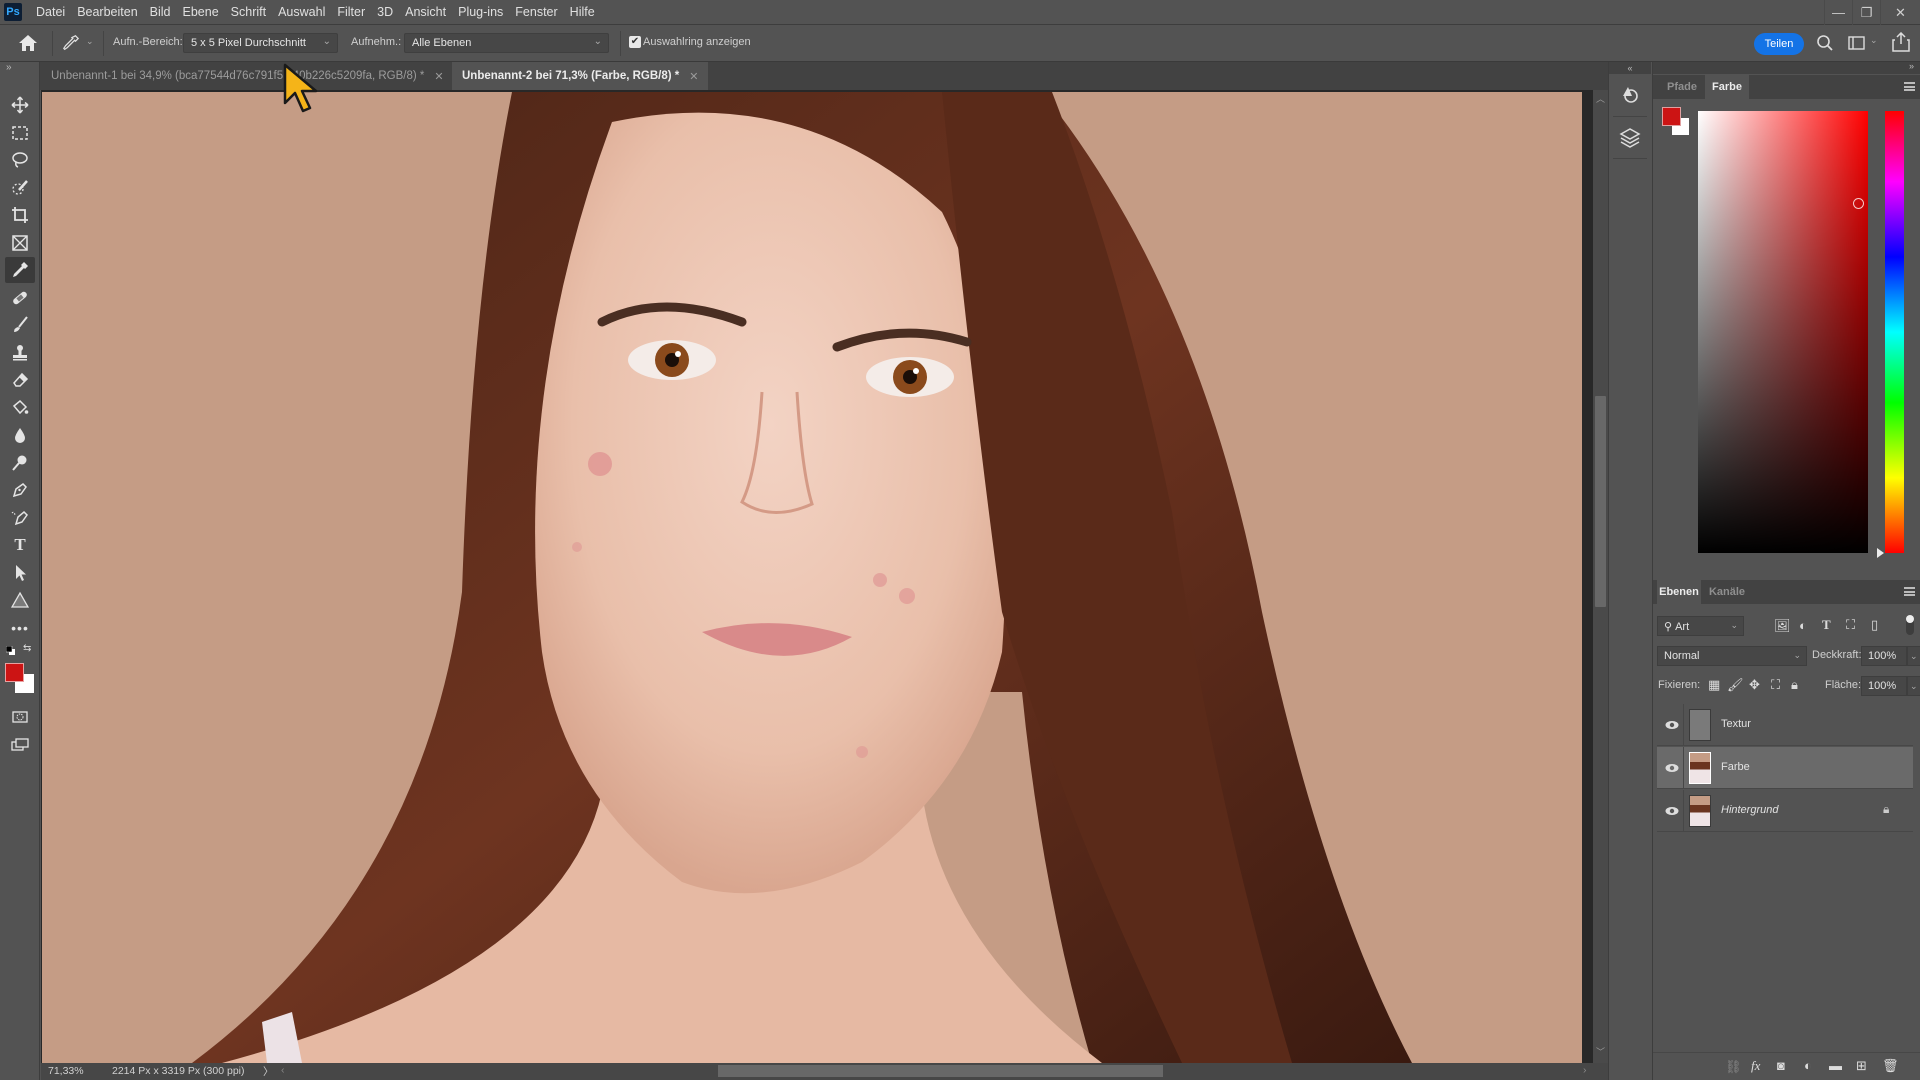 This screenshot has width=1920, height=1080. What do you see at coordinates (1794, 685) in the screenshot?
I see `lock-all-icon: 🔒︎` at bounding box center [1794, 685].